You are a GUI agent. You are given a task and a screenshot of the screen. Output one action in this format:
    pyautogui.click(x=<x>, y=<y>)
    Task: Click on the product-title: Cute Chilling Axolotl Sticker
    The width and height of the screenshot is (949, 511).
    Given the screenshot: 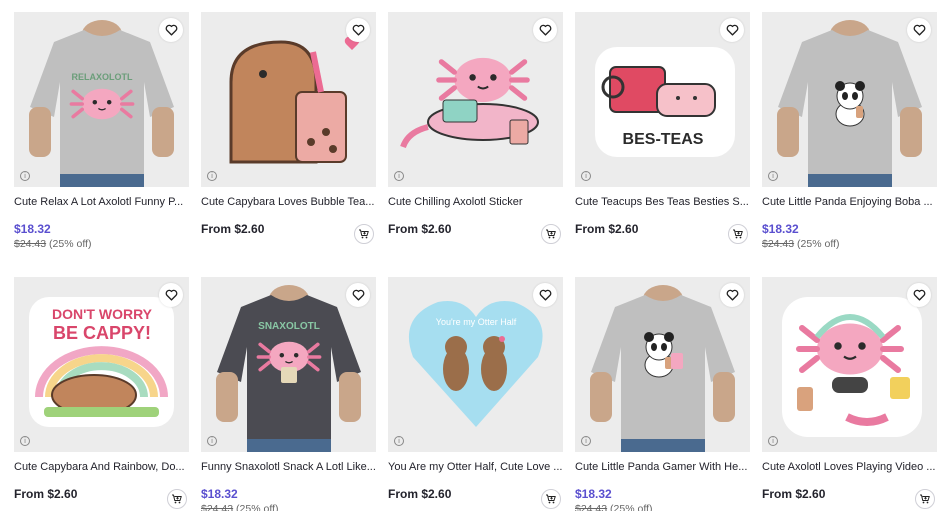 What is the action you would take?
    pyautogui.click(x=475, y=202)
    